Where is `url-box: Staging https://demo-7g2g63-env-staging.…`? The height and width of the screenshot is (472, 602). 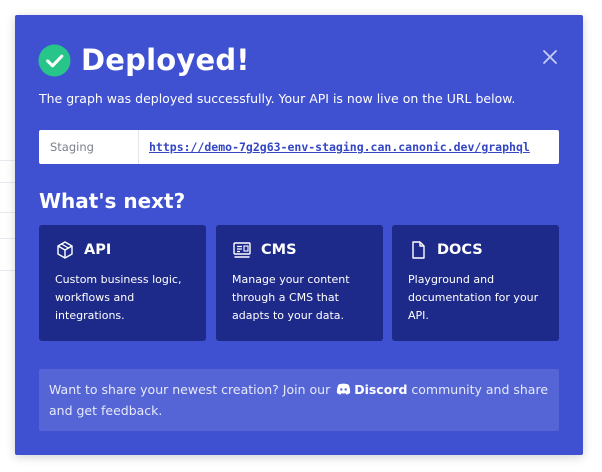
url-box: Staging https://demo-7g2g63-env-staging.… is located at coordinates (299, 147).